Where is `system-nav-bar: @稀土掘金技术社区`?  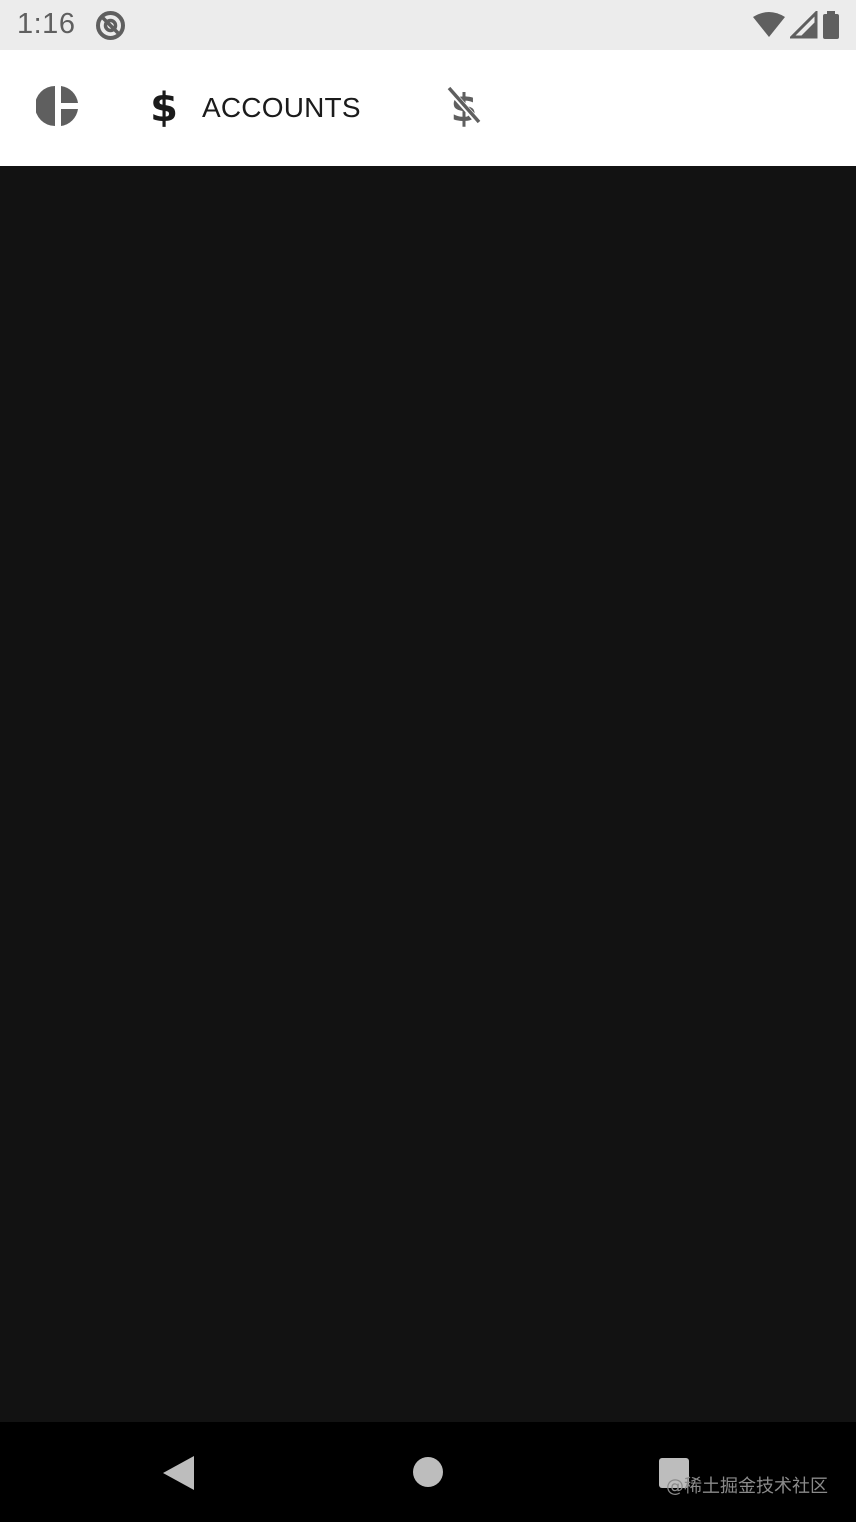 system-nav-bar: @稀土掘金技术社区 is located at coordinates (428, 1472).